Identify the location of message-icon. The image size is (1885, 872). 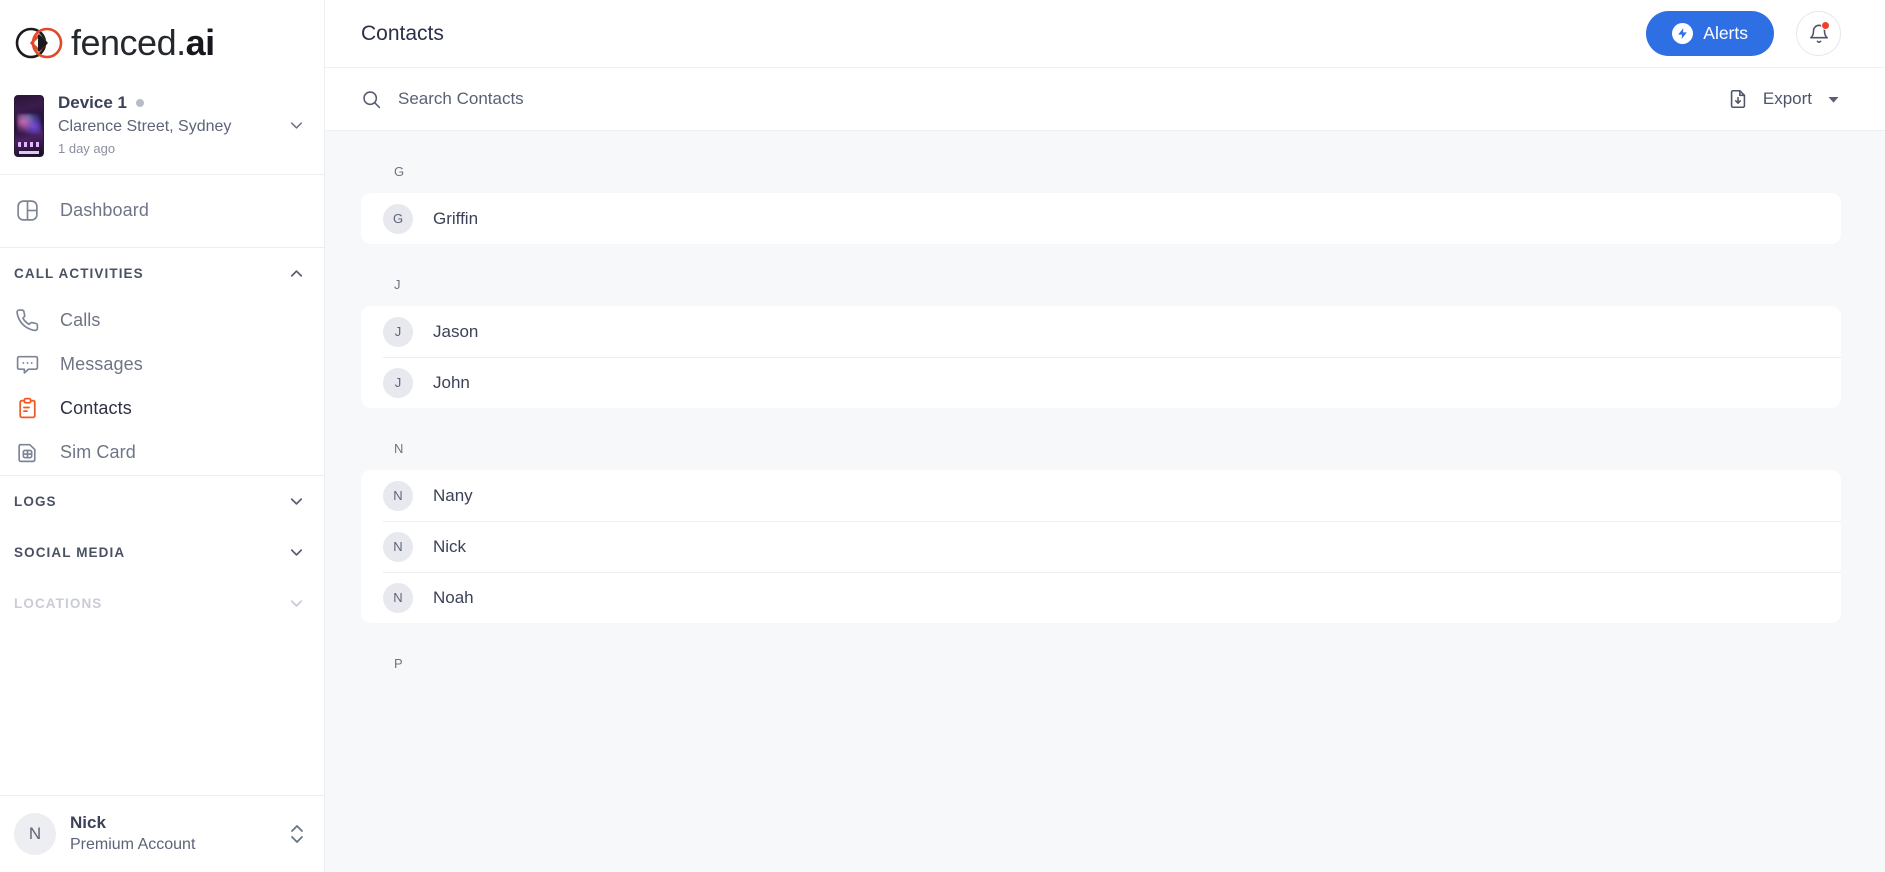
(27, 365).